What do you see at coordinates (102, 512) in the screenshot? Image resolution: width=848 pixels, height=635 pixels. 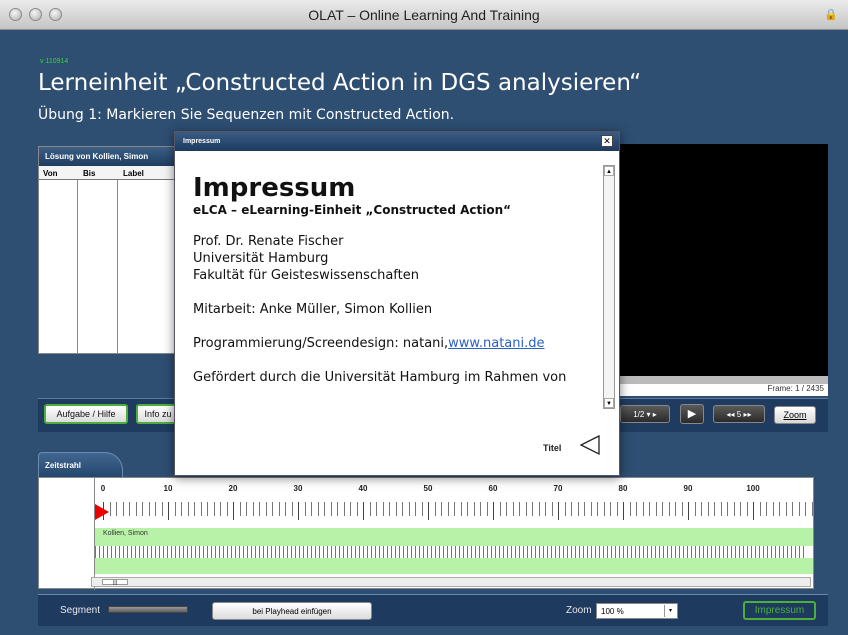 I see `playhead-marker` at bounding box center [102, 512].